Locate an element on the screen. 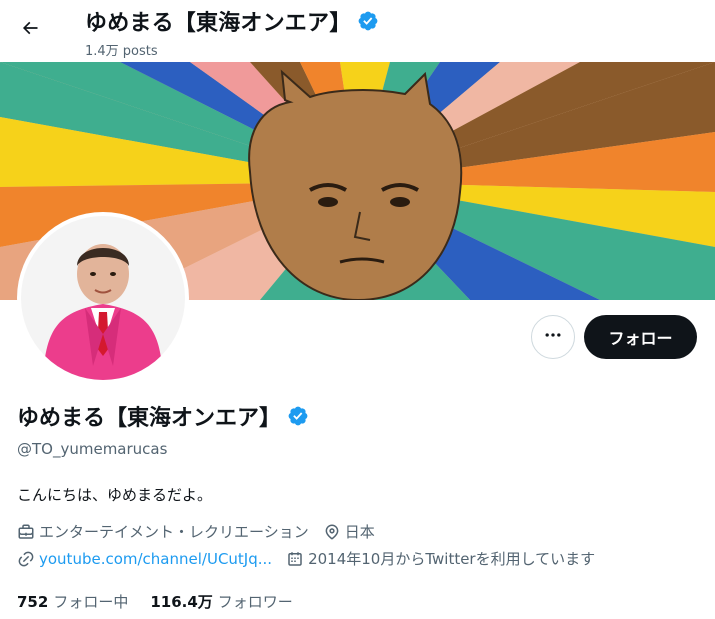 The width and height of the screenshot is (715, 619). profile-handle: @TO_yumemarucas is located at coordinates (92, 449).